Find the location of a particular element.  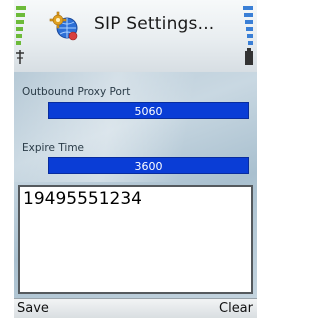

softkey-bar: Save Clear is located at coordinates (135, 308).